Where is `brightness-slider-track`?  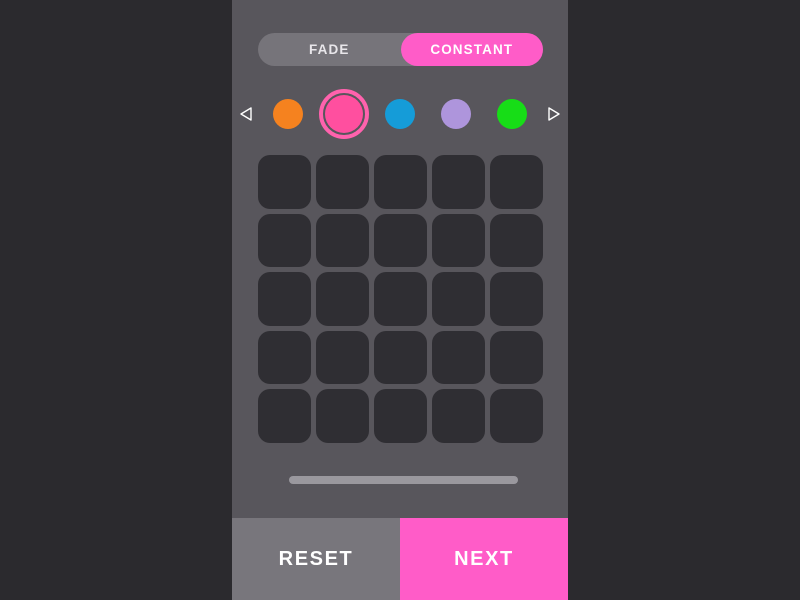 brightness-slider-track is located at coordinates (403, 480).